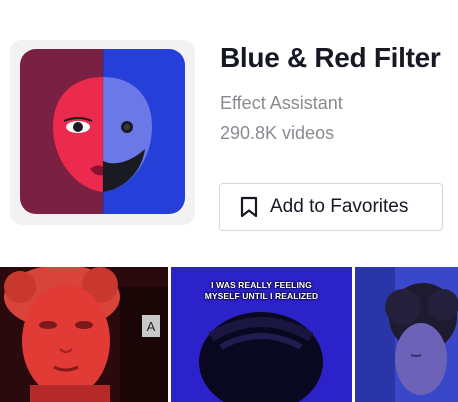 The image size is (458, 402). What do you see at coordinates (261, 285) in the screenshot?
I see `video-caption-line: I WAS REALLY FEELING` at bounding box center [261, 285].